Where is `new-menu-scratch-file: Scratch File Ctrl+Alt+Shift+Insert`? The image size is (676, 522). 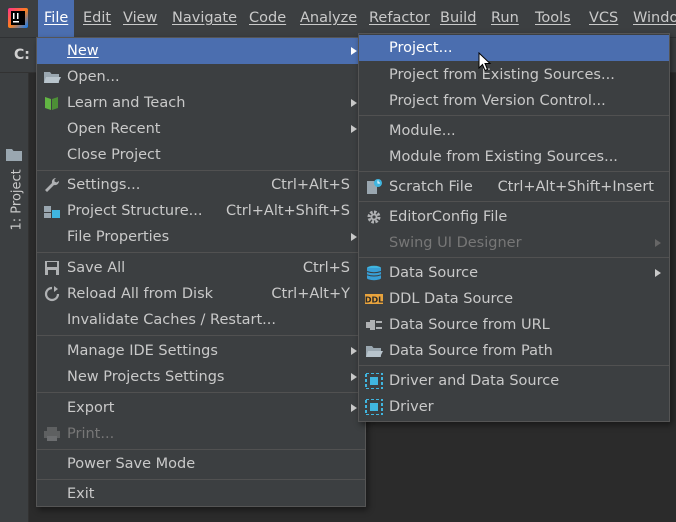
new-menu-scratch-file: Scratch File Ctrl+Alt+Shift+Insert is located at coordinates (514, 187).